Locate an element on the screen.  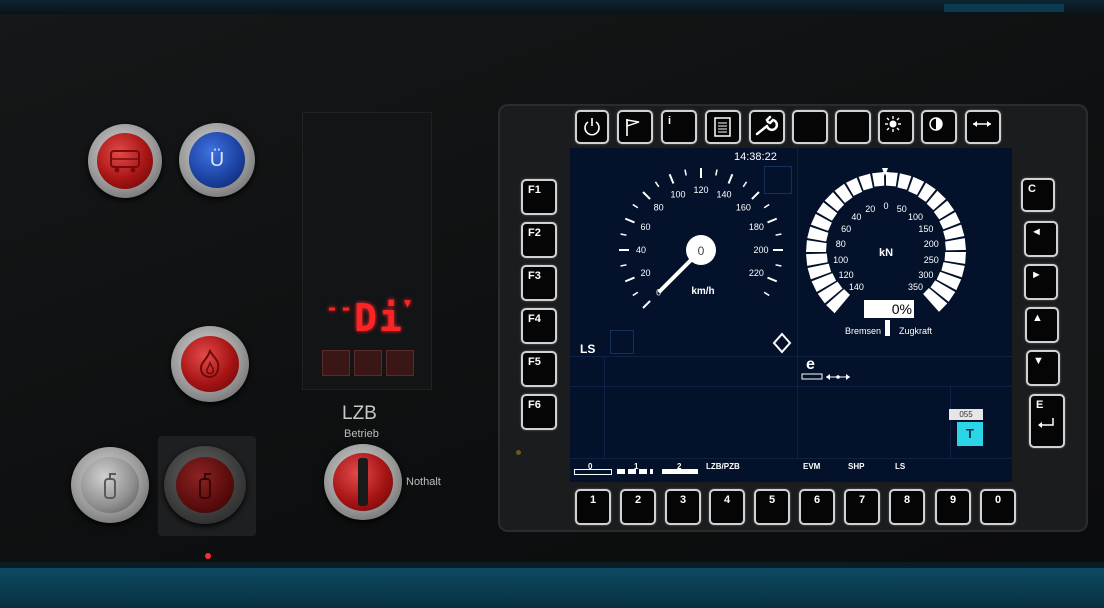
f1-key-label: F1 is located at coordinates (534, 190).